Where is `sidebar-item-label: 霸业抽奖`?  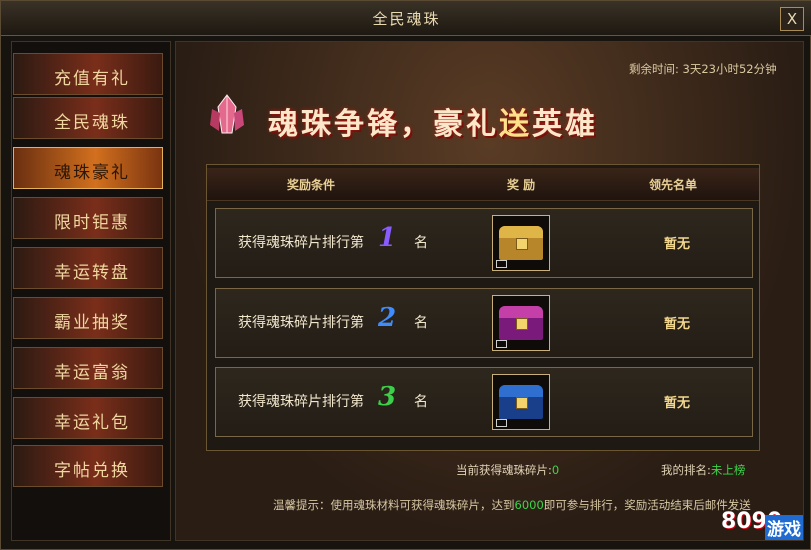 sidebar-item-label: 霸业抽奖 is located at coordinates (92, 323).